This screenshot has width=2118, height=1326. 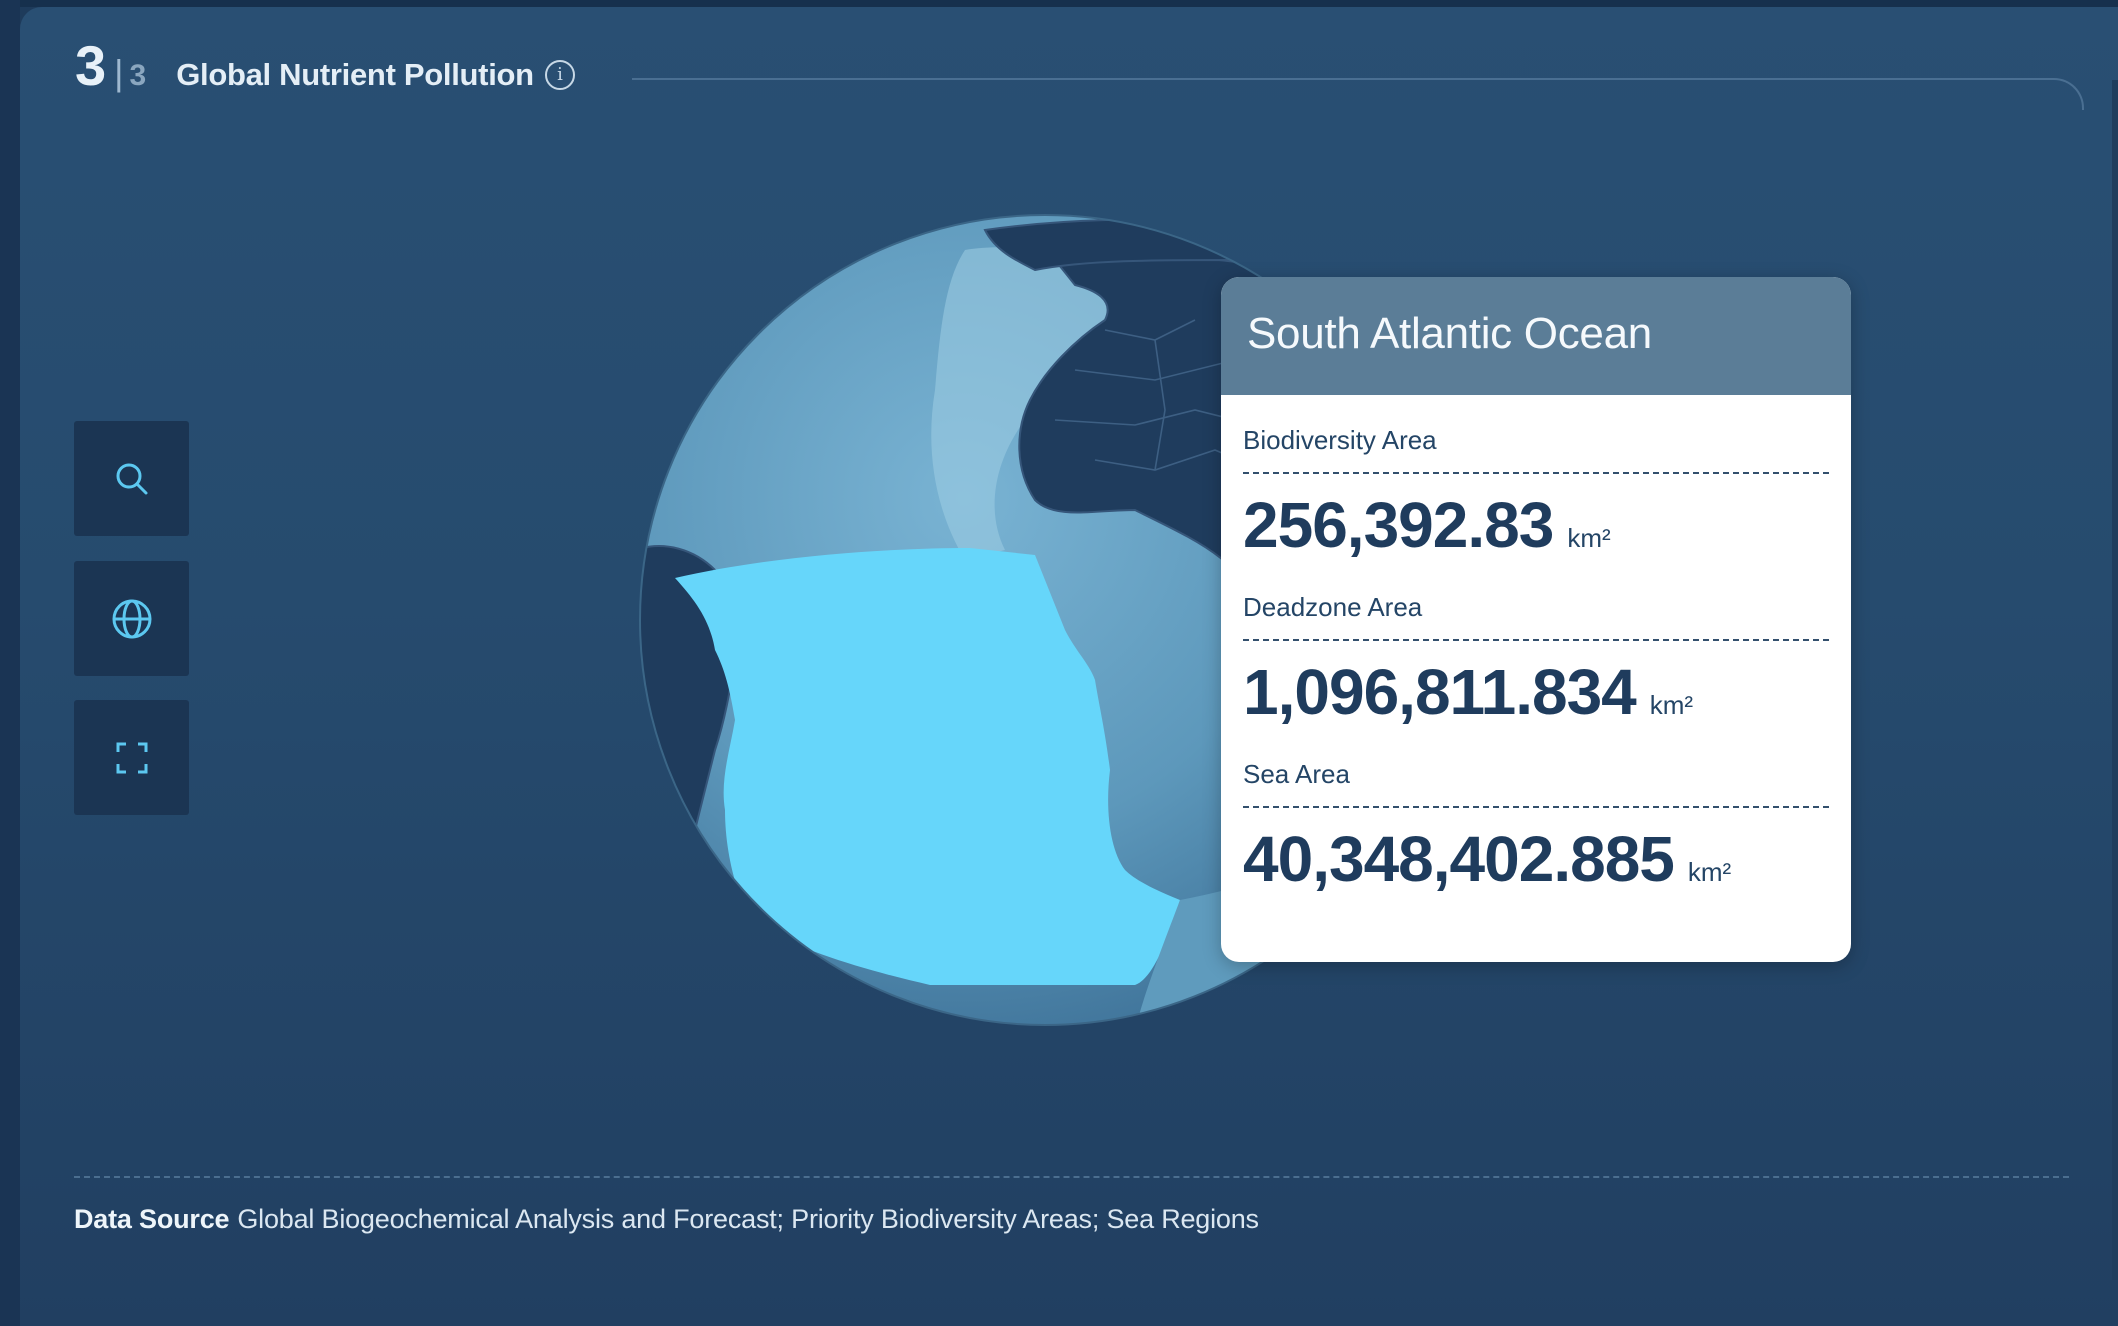 What do you see at coordinates (355, 74) in the screenshot?
I see `page-title: Global Nutrient Pollution` at bounding box center [355, 74].